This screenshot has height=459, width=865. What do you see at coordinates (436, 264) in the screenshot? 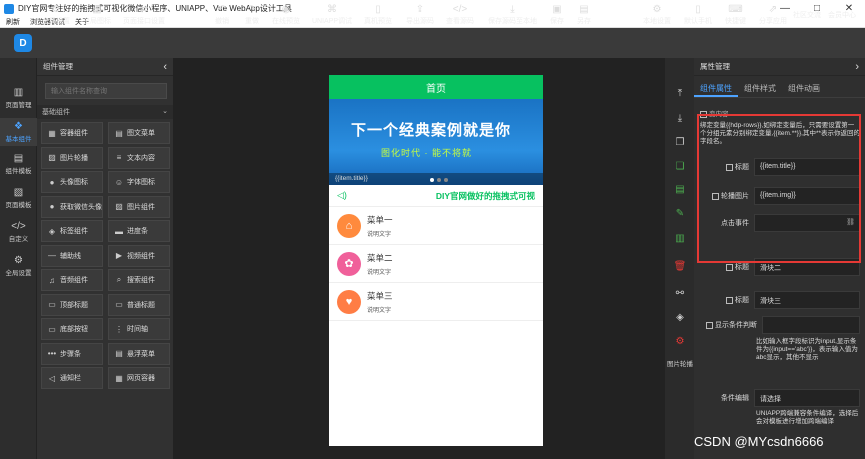
I see `menu-list-item: ✿ 菜单二 说明文字` at bounding box center [436, 264].